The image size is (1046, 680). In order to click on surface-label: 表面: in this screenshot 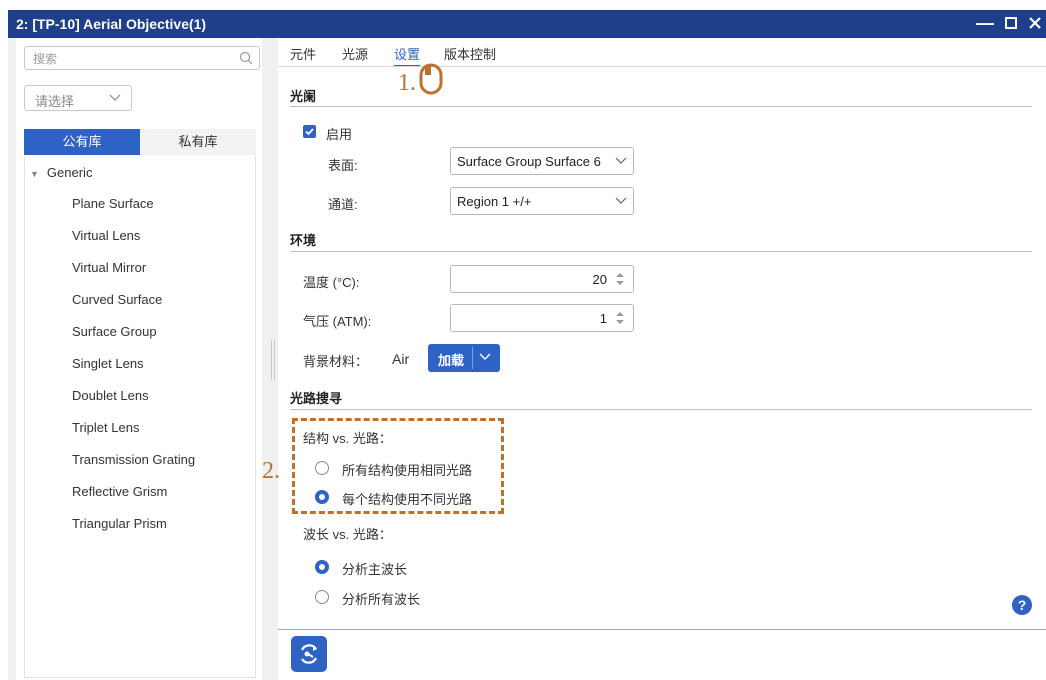, I will do `click(343, 165)`.